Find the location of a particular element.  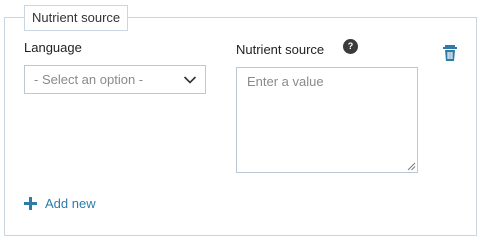

plus-icon is located at coordinates (30, 203).